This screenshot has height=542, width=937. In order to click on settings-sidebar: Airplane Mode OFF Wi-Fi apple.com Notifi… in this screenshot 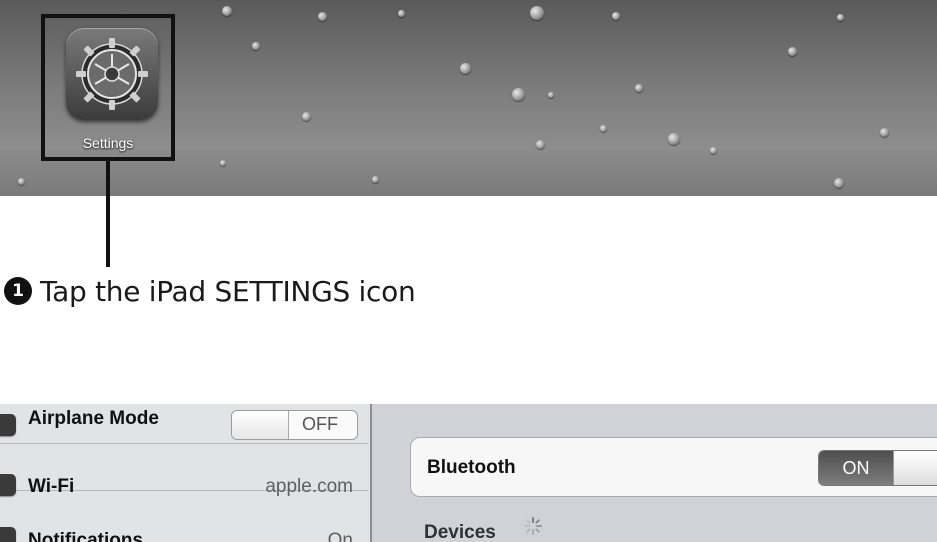, I will do `click(186, 473)`.